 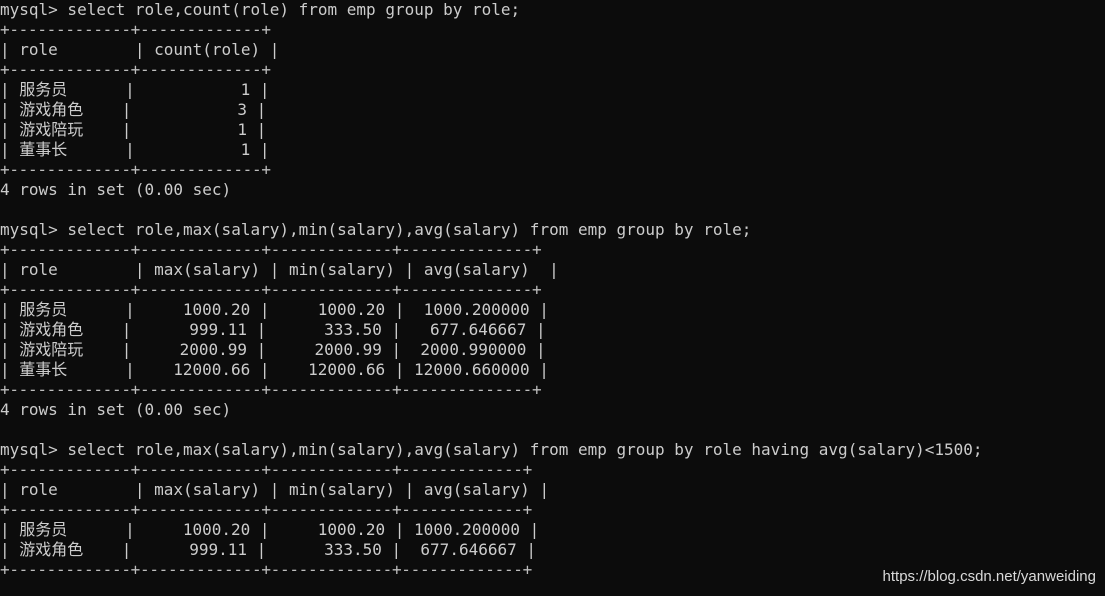 I want to click on table-row: | 游戏陪玩 | 1 |, so click(x=133, y=129).